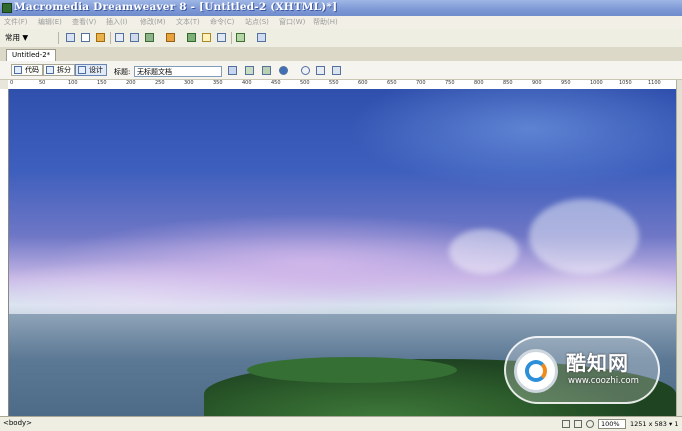 Image resolution: width=682 pixels, height=431 pixels. Describe the element at coordinates (679, 248) in the screenshot. I see `vertical-scrollbar` at that location.